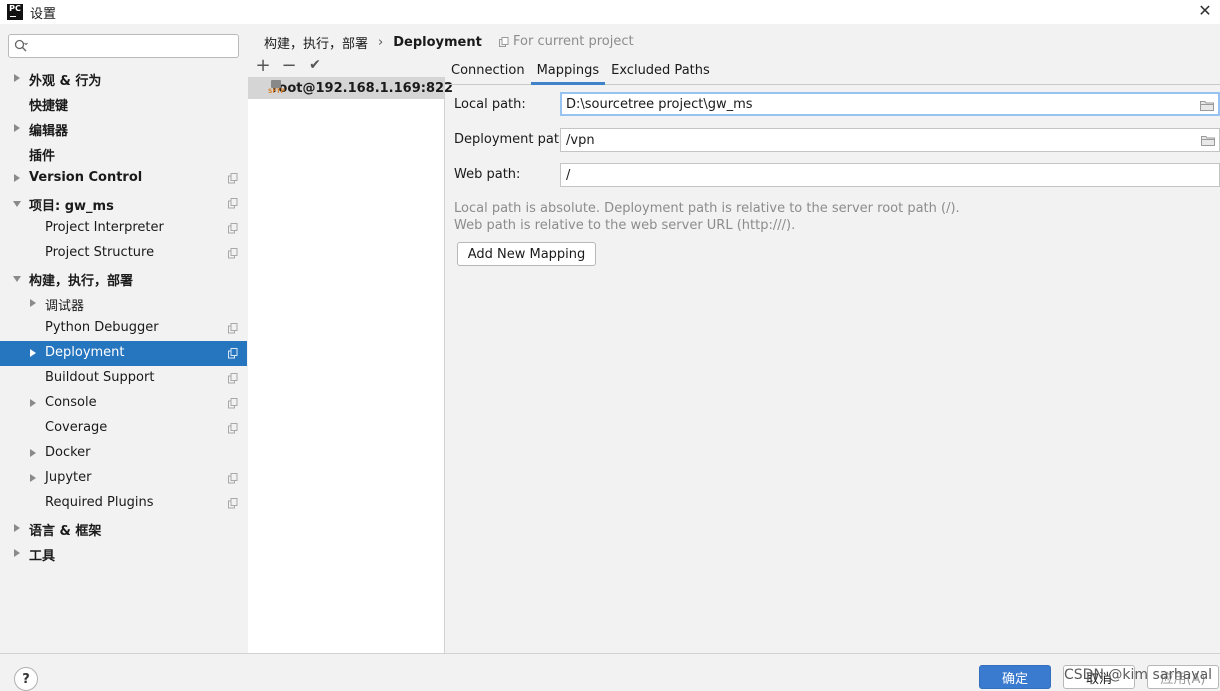  I want to click on sidebar-item-label: Console, so click(71, 402).